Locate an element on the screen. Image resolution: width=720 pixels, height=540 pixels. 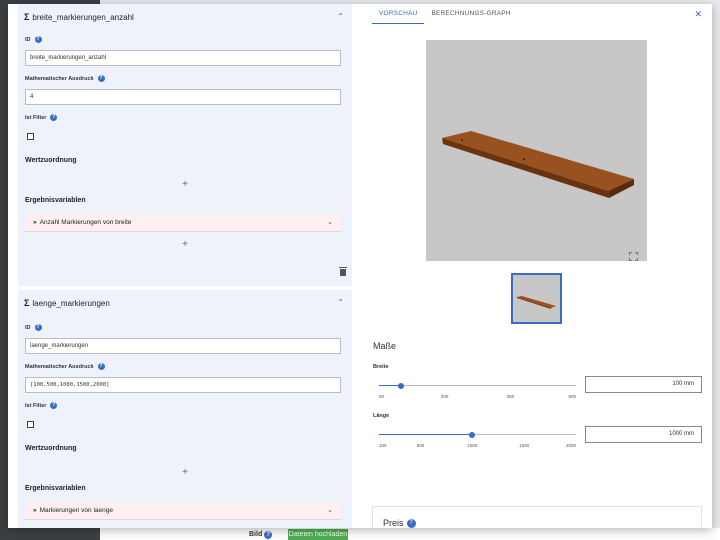
masse-heading: Maße is located at coordinates (385, 346).